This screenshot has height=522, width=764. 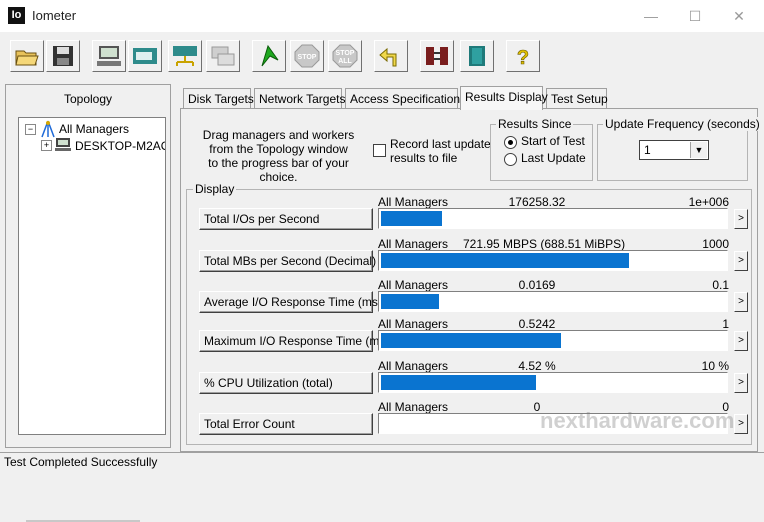 I want to click on metric-value: 4.52 %, so click(x=537, y=366).